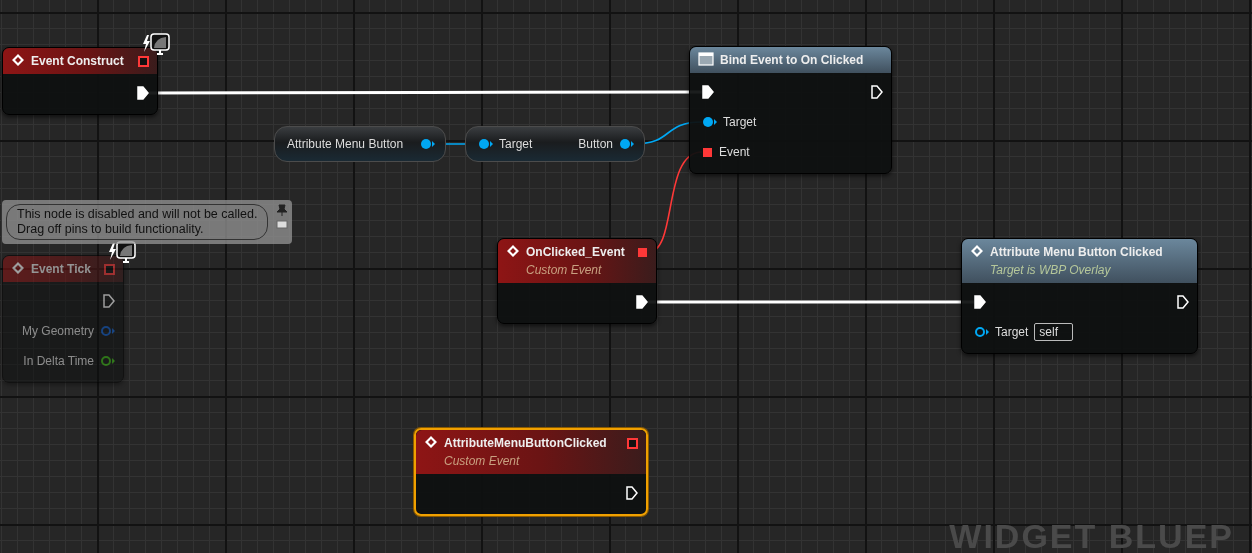  Describe the element at coordinates (577, 281) in the screenshot. I see `event-node: OnClicked_Event Custom Event` at that location.